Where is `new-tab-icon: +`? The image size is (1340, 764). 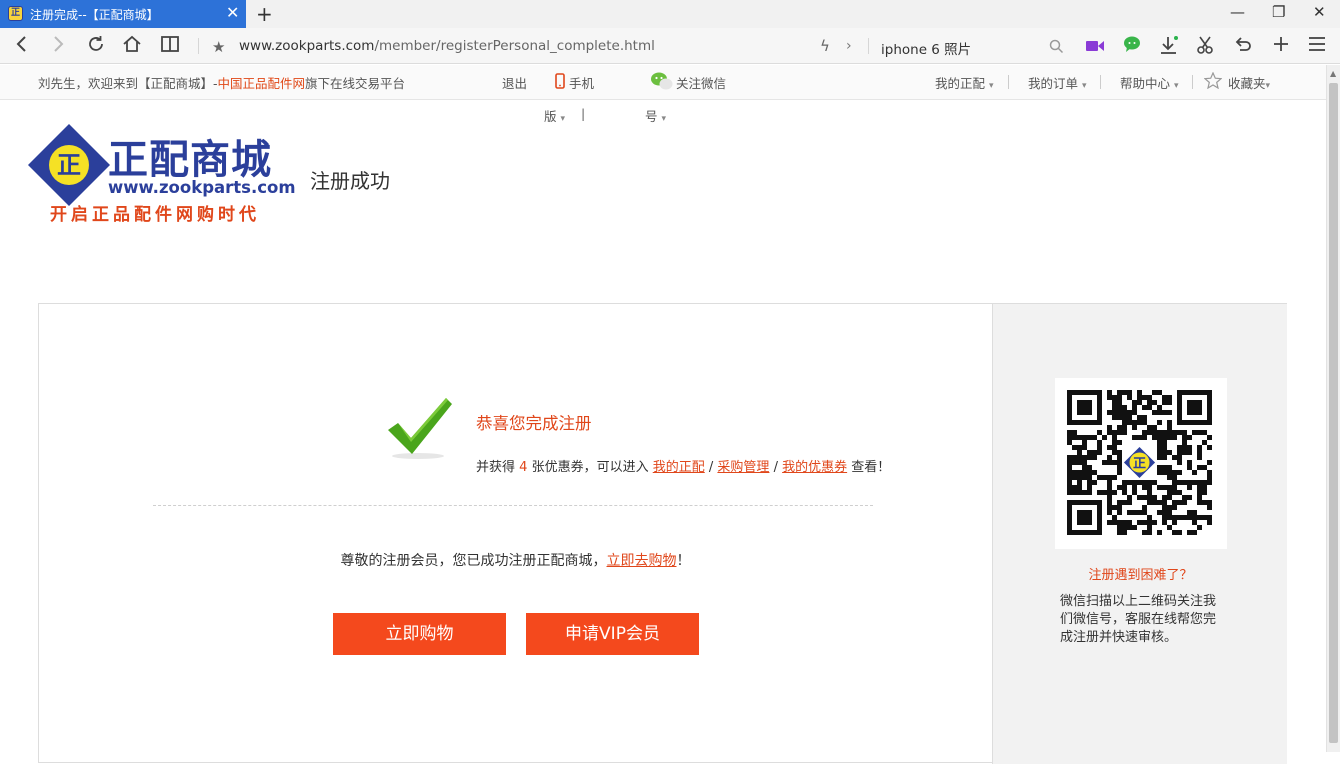
new-tab-icon: + is located at coordinates (264, 14).